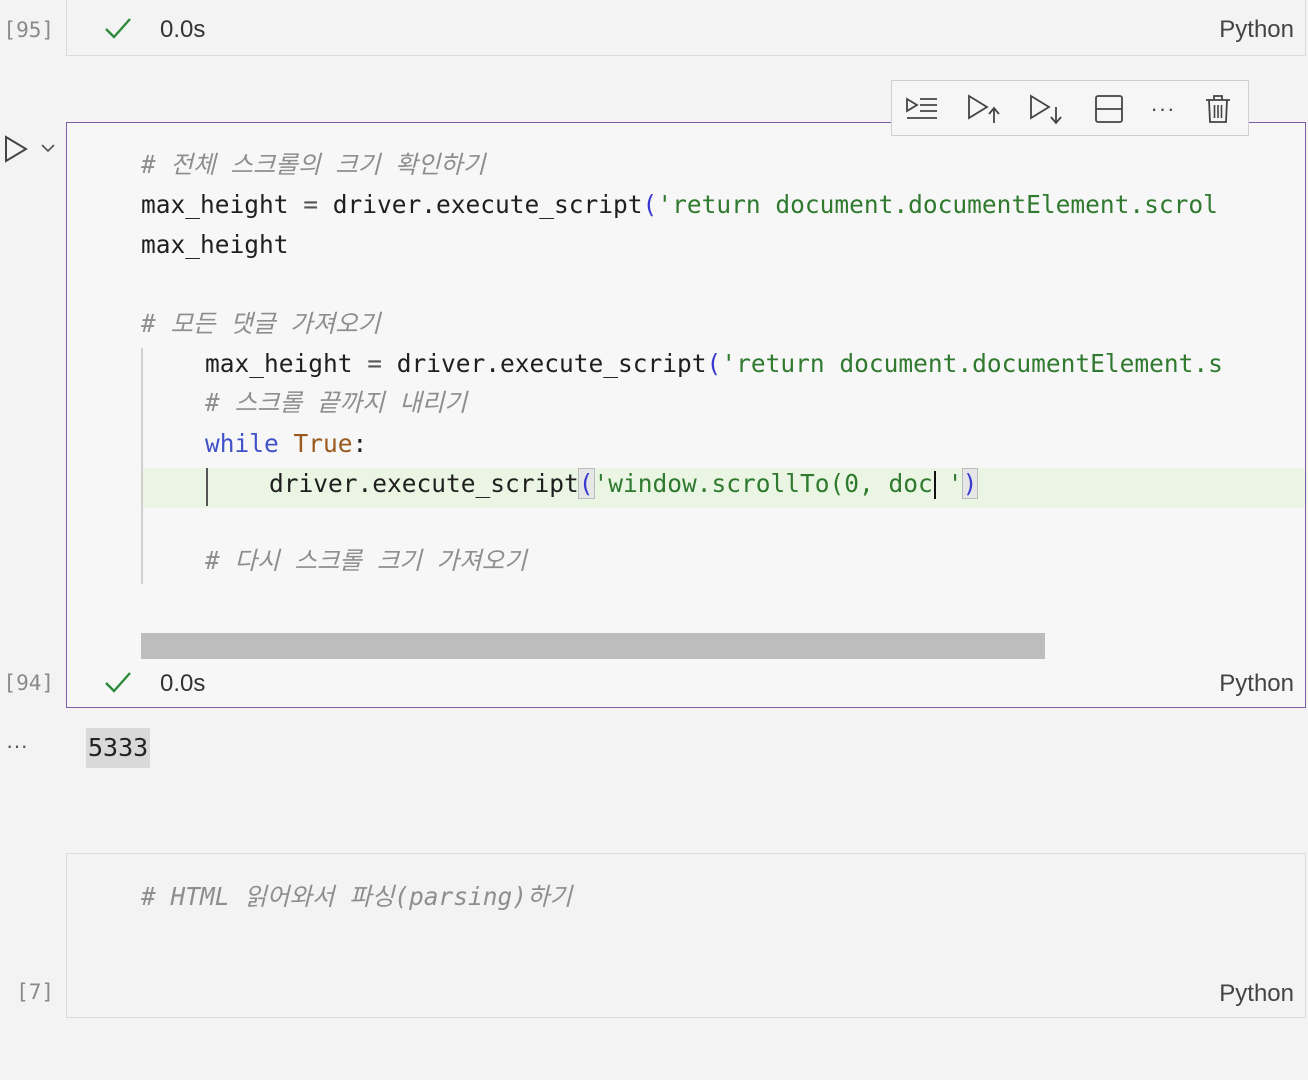 The width and height of the screenshot is (1308, 1080). I want to click on more-icon: ···, so click(1163, 109).